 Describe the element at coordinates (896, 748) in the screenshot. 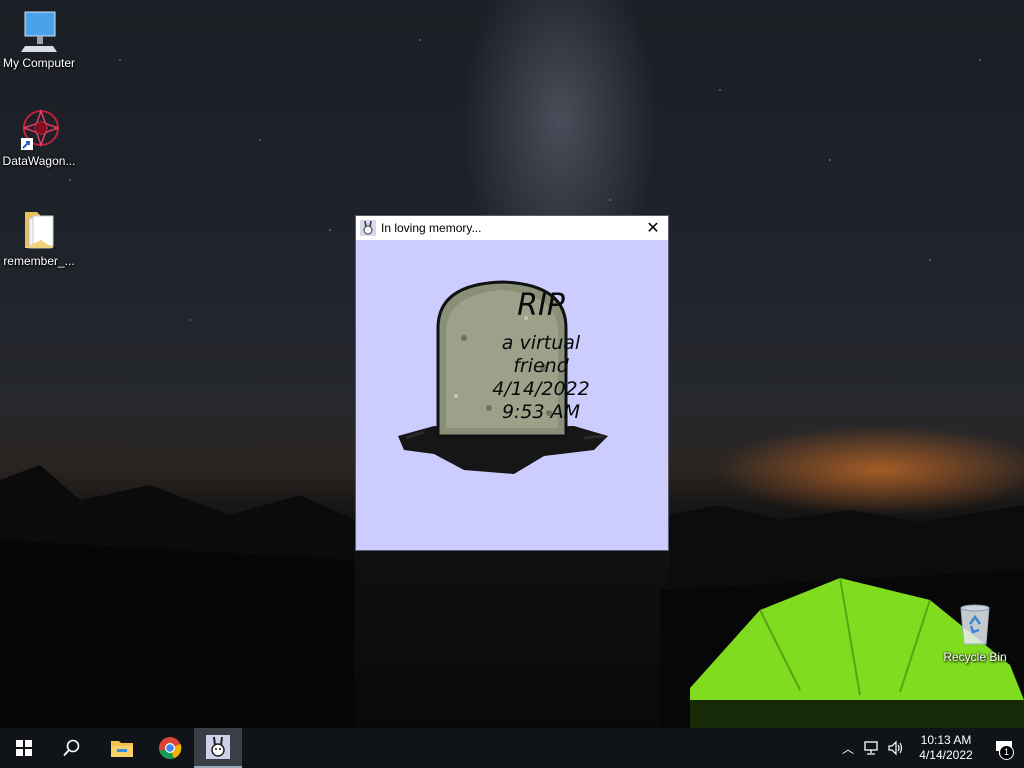

I see `volume-icon` at that location.